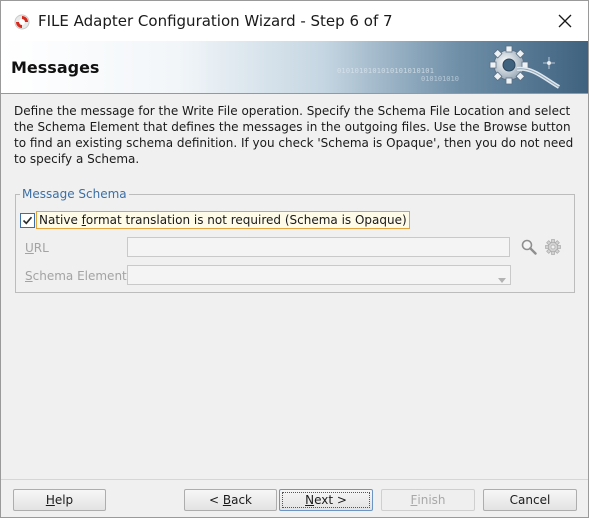  Describe the element at coordinates (60, 220) in the screenshot. I see `schema-opaque-label-prefix: Native` at that location.